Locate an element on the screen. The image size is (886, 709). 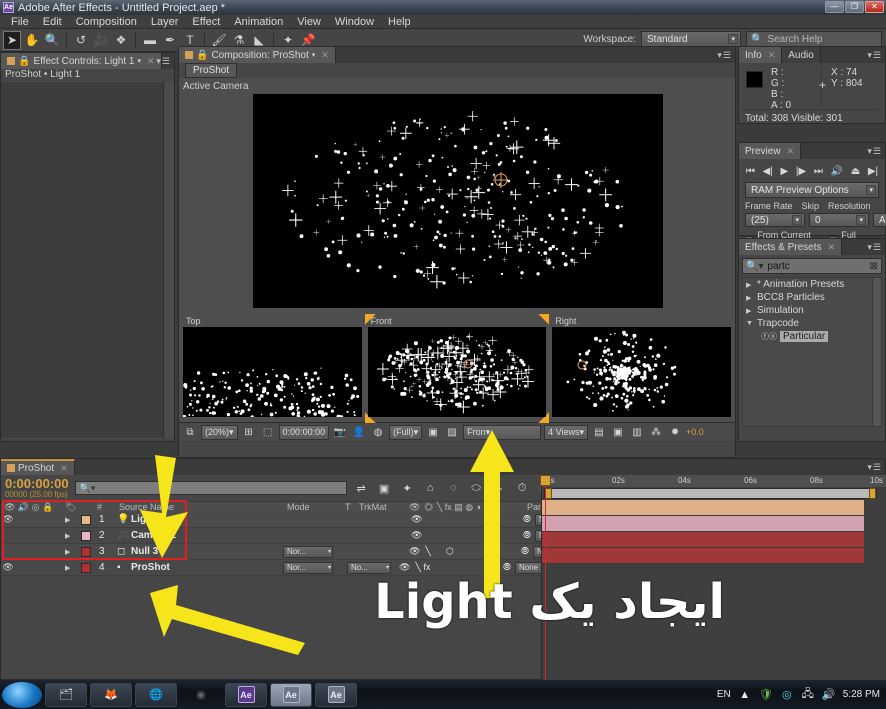
workspace-dropdown: Standard ▾ is located at coordinates (691, 39).